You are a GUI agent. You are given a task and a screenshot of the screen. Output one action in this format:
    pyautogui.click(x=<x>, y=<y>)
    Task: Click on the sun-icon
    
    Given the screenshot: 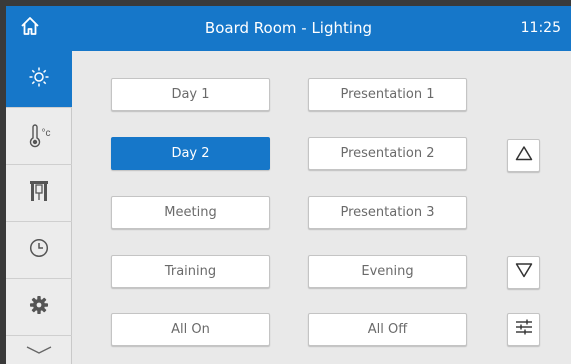 What is the action you would take?
    pyautogui.click(x=39, y=79)
    